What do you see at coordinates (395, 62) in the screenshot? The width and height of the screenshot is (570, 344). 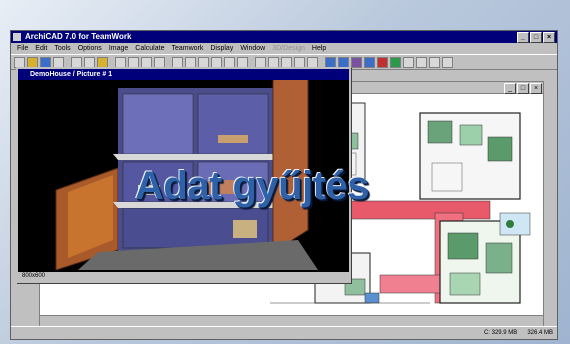 I see `plan-view-icon` at bounding box center [395, 62].